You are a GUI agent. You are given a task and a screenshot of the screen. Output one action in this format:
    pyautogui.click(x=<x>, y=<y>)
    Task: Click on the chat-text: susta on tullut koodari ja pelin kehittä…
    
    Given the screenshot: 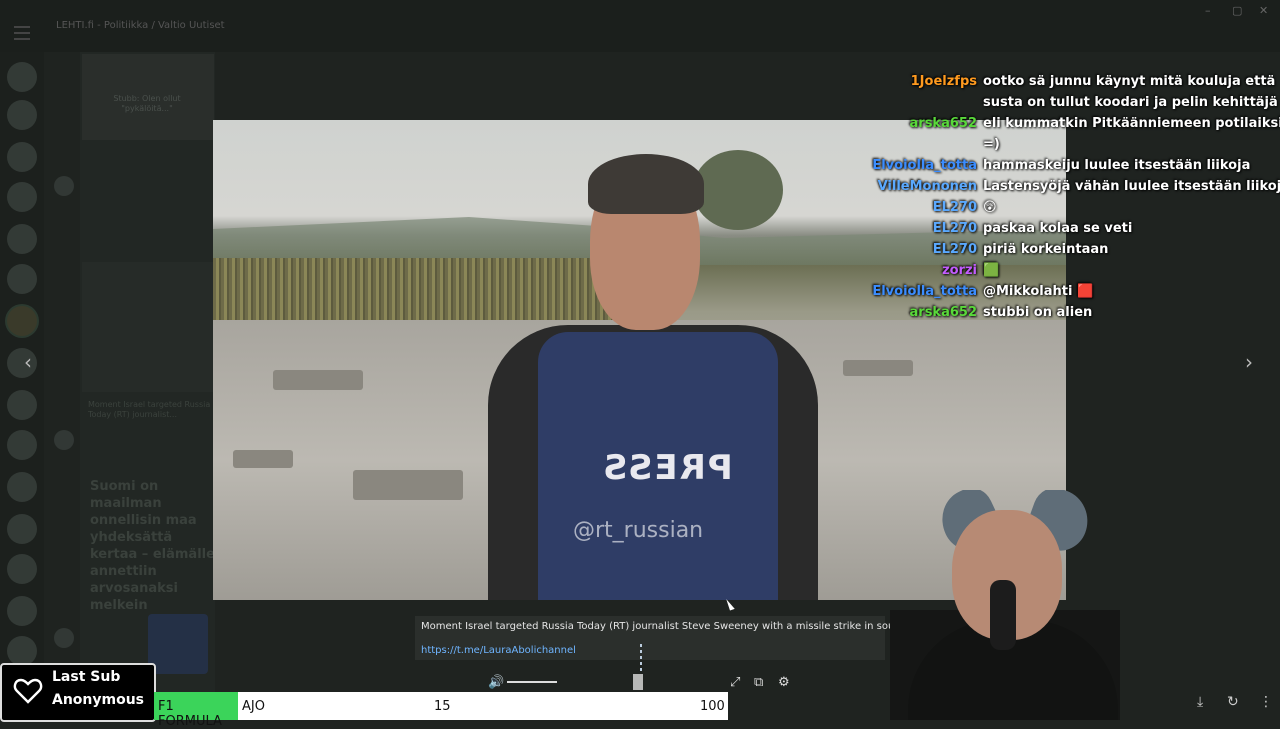 What is the action you would take?
    pyautogui.click(x=1131, y=102)
    